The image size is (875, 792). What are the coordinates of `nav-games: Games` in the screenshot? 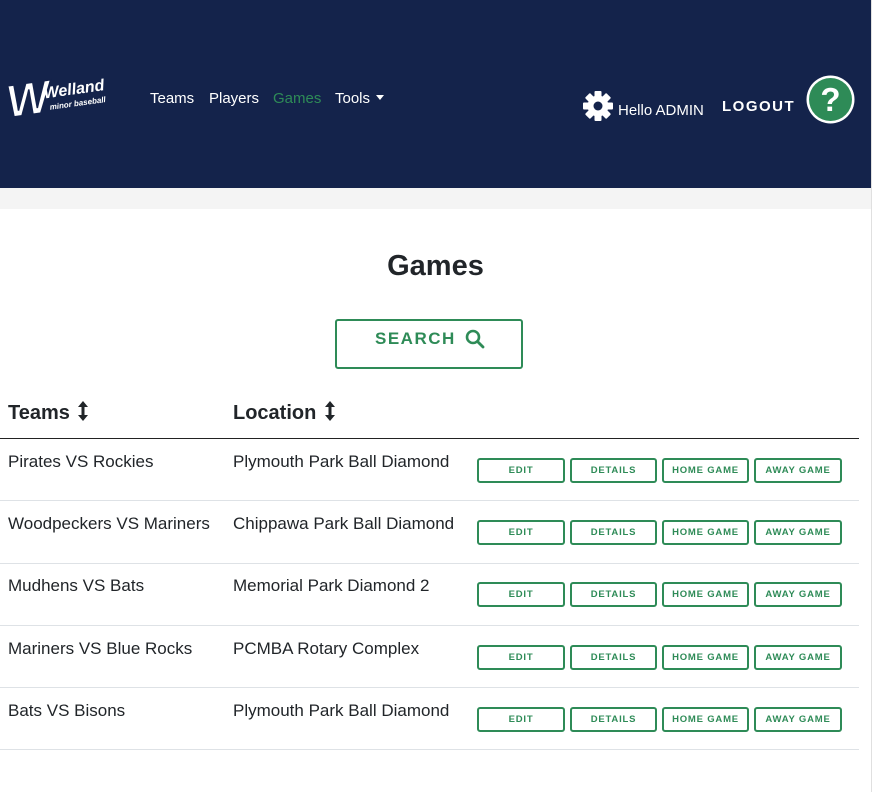 It's located at (297, 98).